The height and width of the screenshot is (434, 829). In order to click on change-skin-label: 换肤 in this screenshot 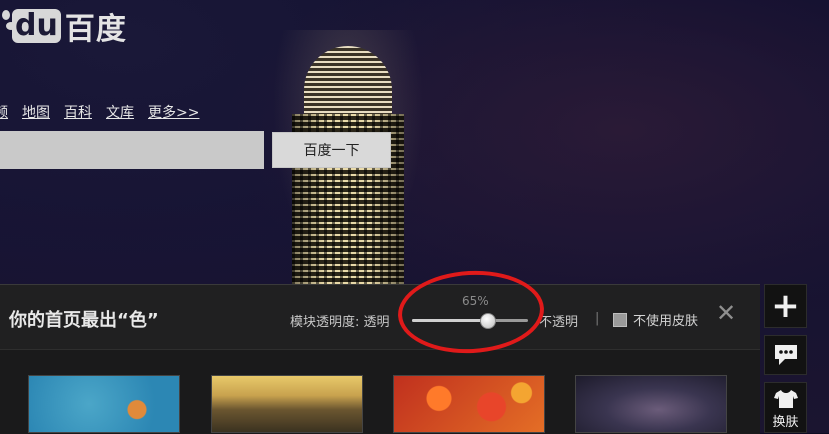, I will do `click(785, 422)`.